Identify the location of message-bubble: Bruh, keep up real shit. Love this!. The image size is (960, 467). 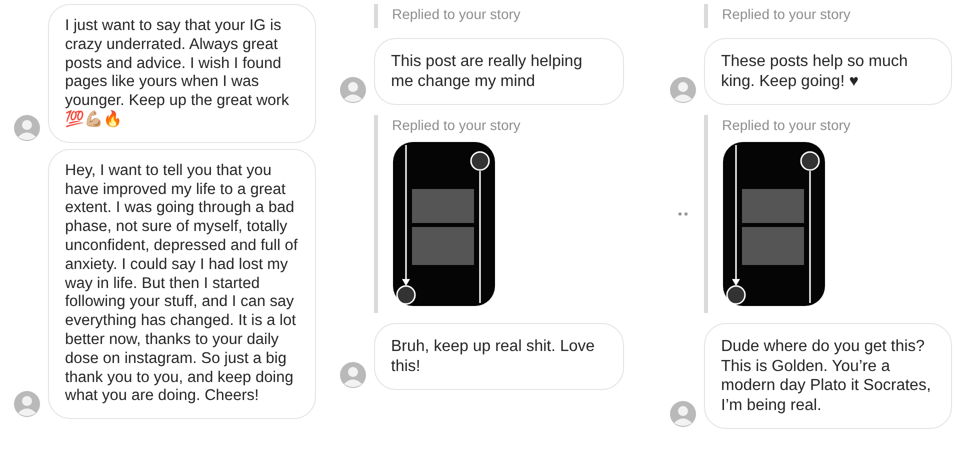
(499, 356).